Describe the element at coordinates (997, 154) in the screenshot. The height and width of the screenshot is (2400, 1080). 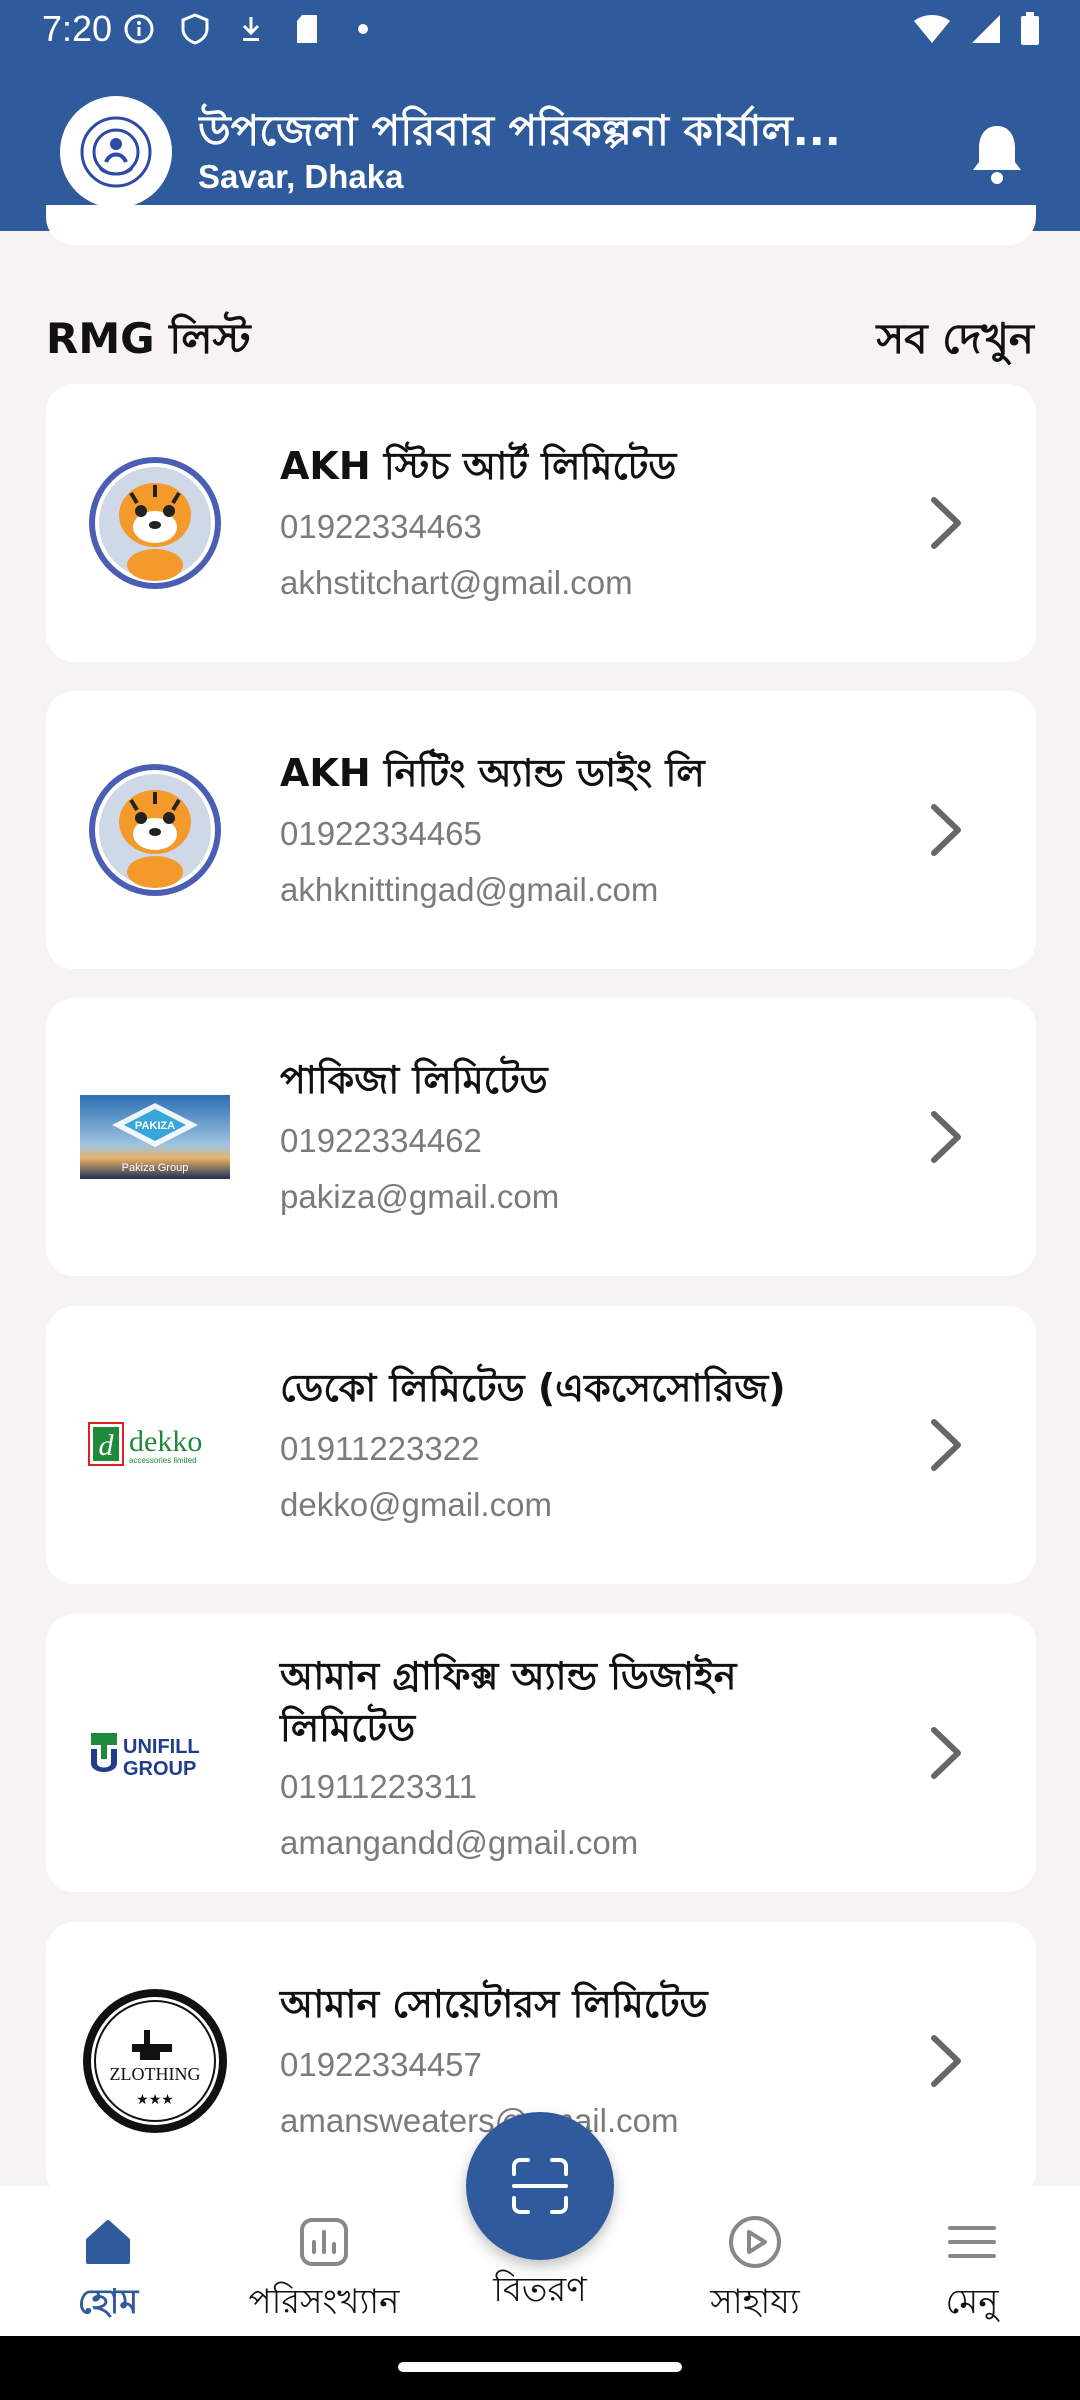
I see `notification-bell-icon` at that location.